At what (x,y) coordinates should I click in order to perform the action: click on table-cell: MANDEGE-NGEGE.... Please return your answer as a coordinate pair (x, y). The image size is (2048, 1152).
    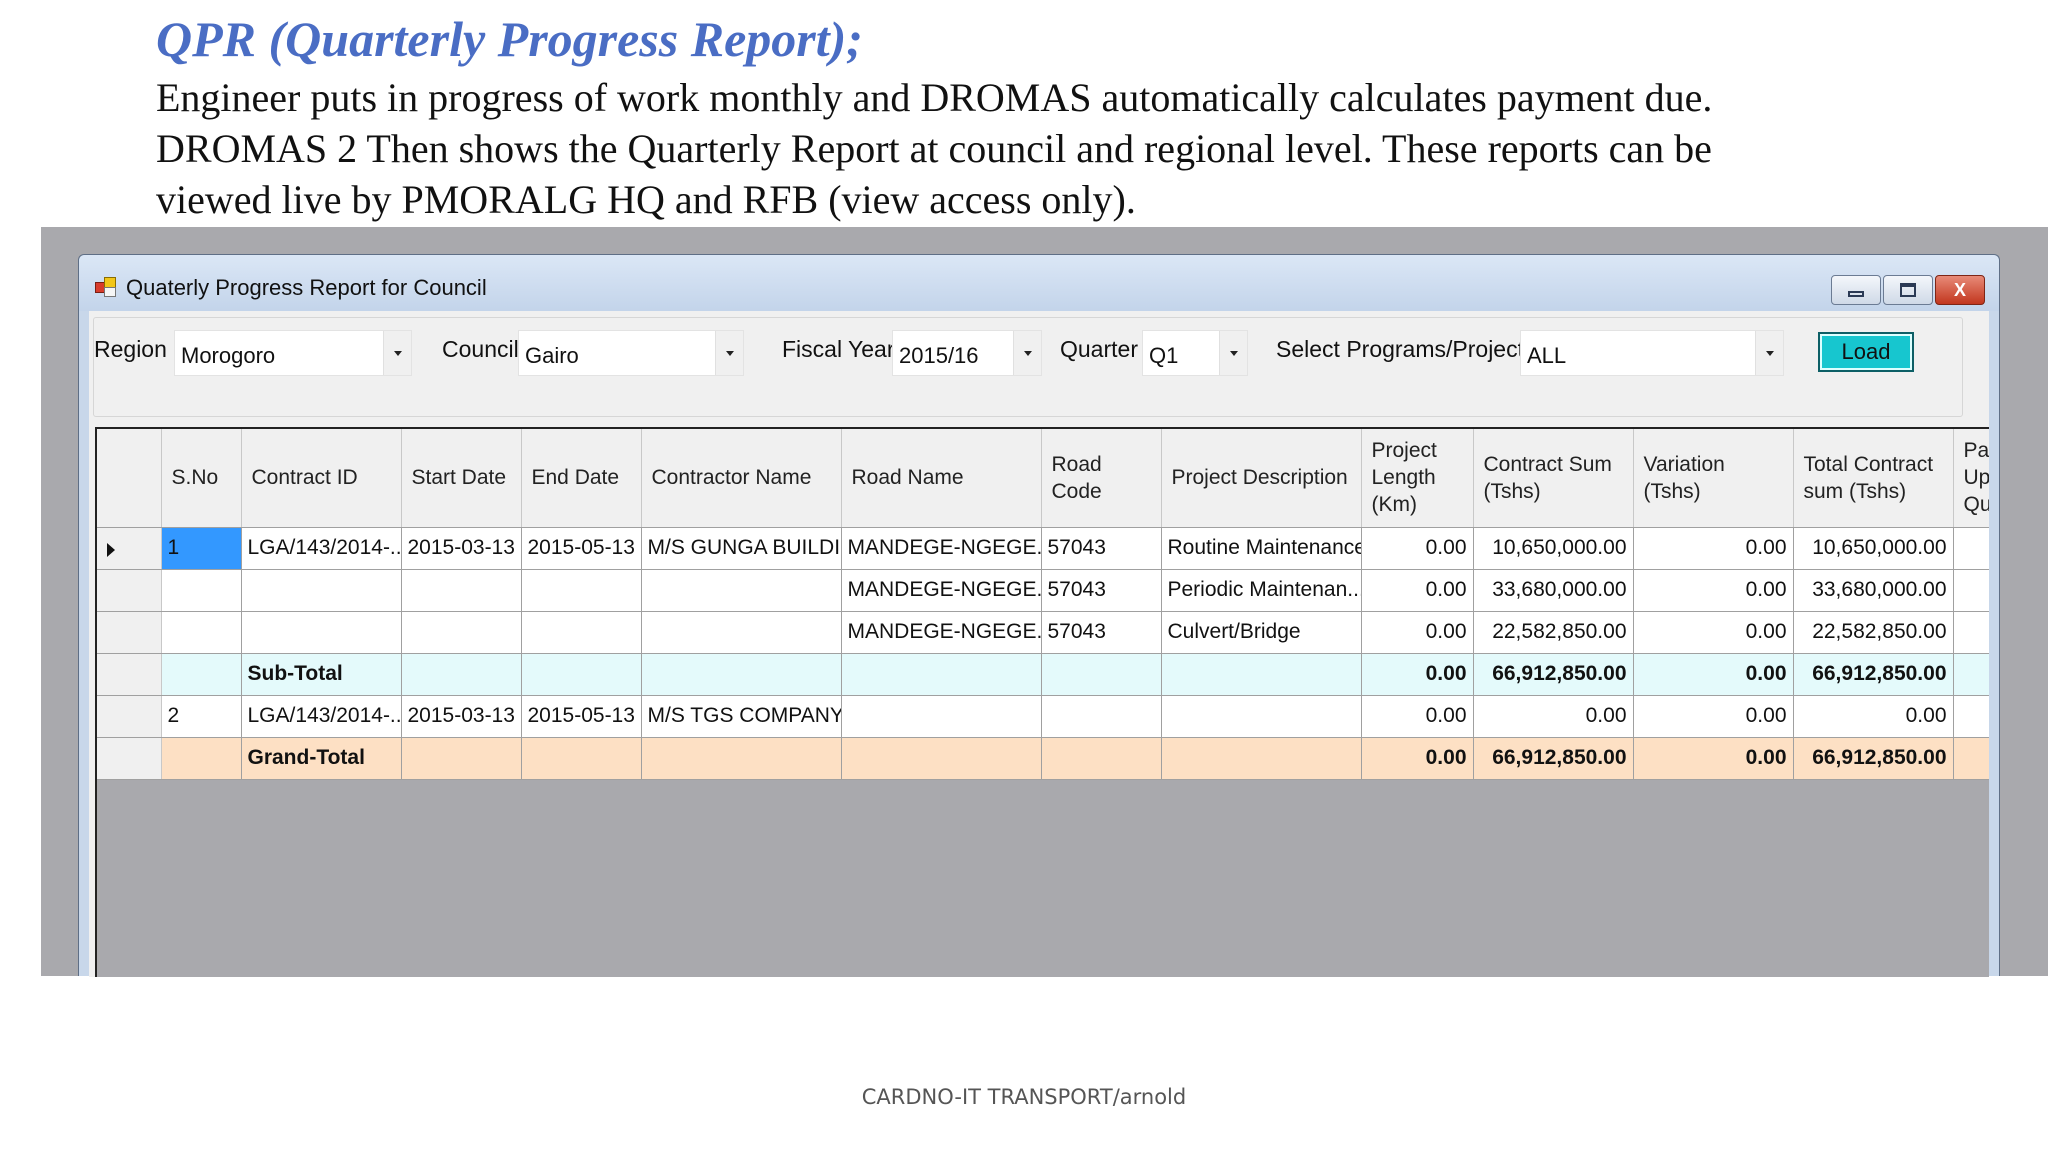
    Looking at the image, I should click on (941, 590).